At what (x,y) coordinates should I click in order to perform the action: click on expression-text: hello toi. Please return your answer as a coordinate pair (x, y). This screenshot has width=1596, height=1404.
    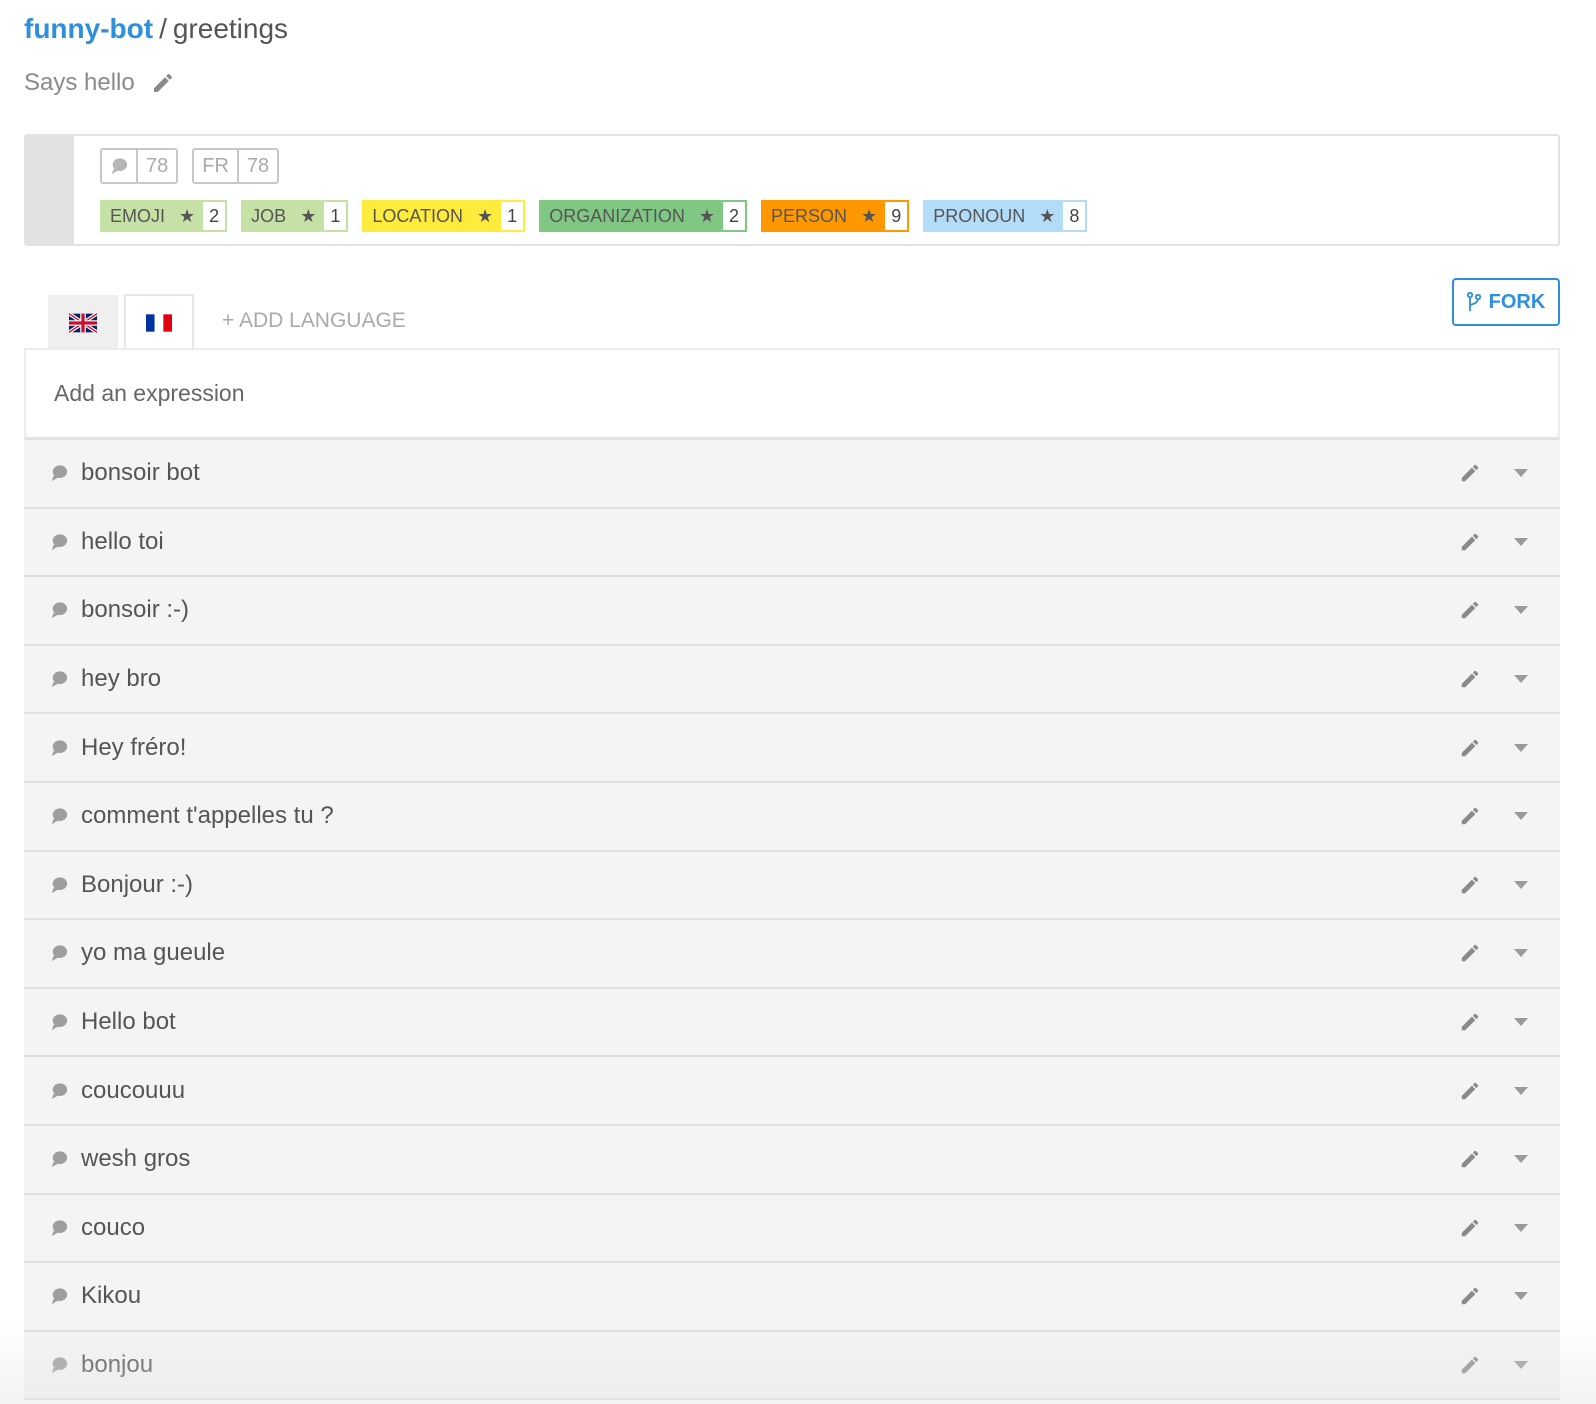
    Looking at the image, I should click on (122, 541).